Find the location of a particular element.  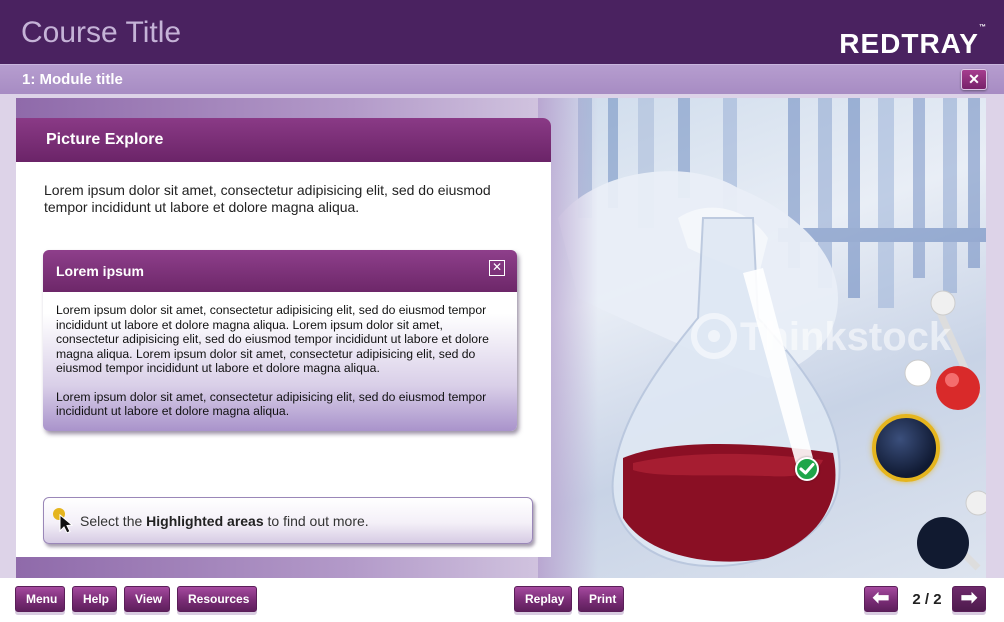

course-title: Course Title is located at coordinates (101, 32).